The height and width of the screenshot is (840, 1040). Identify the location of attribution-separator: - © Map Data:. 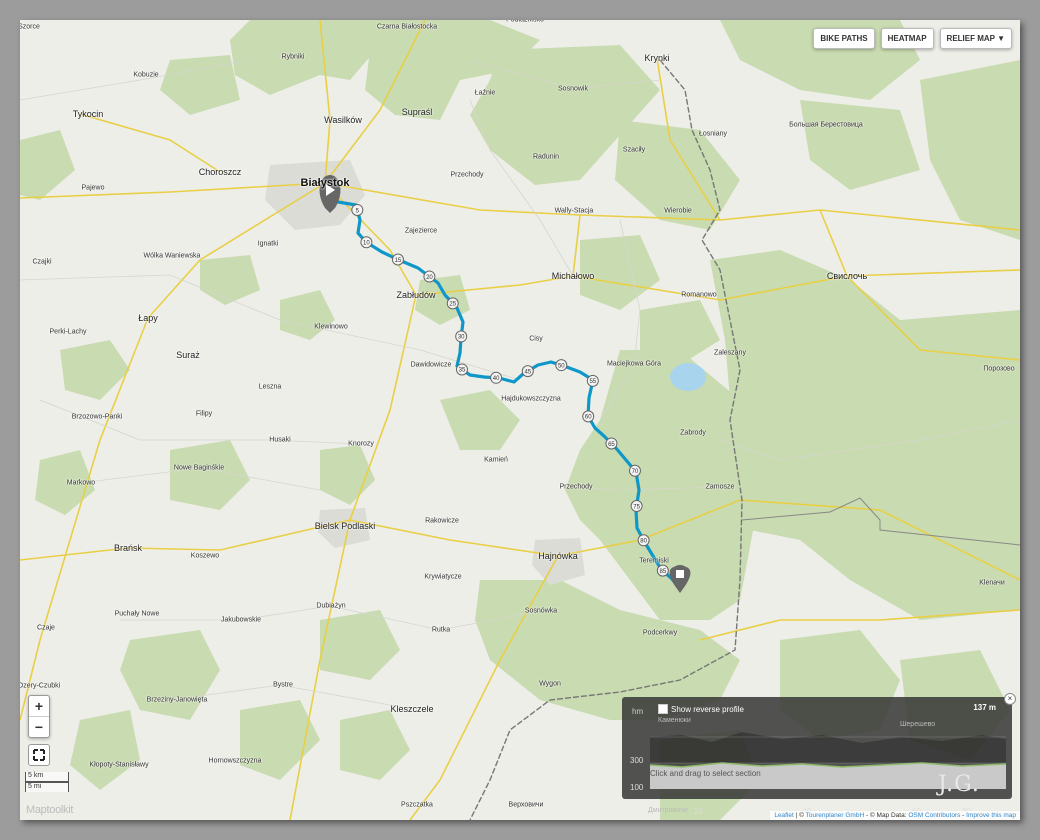
(886, 815).